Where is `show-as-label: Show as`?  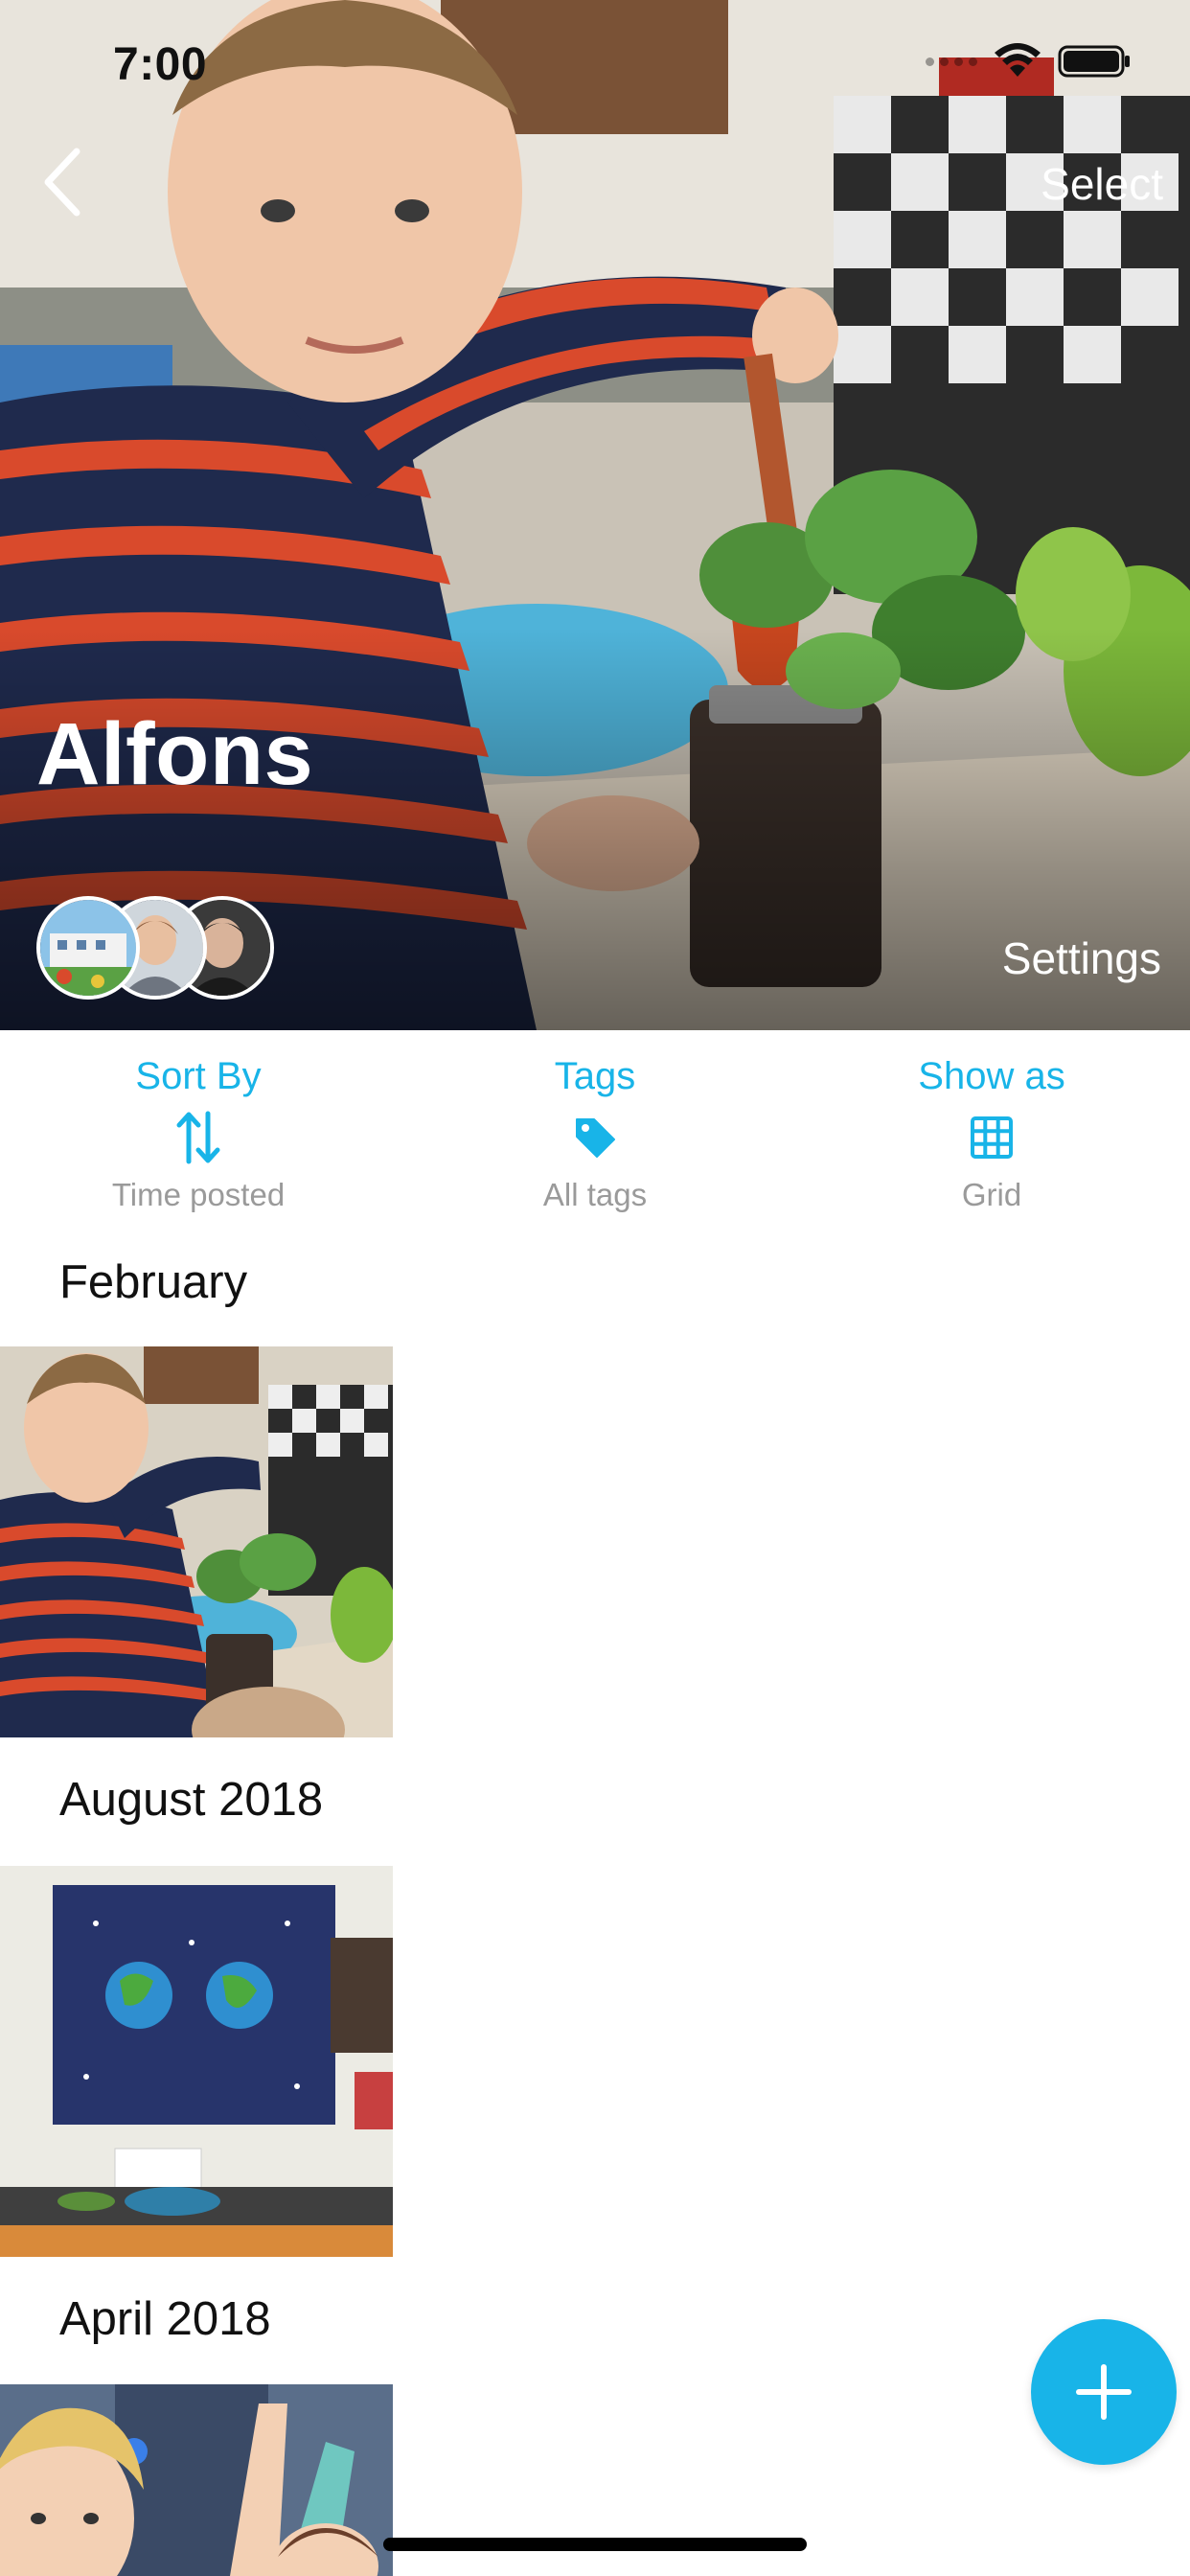 show-as-label: Show as is located at coordinates (991, 1076).